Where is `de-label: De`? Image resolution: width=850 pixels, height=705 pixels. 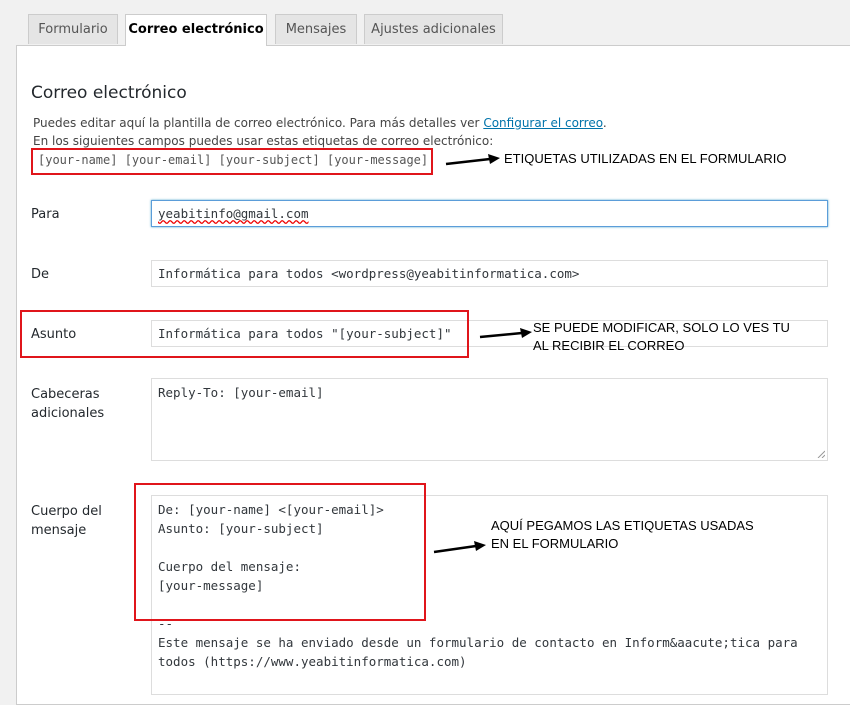 de-label: De is located at coordinates (40, 274).